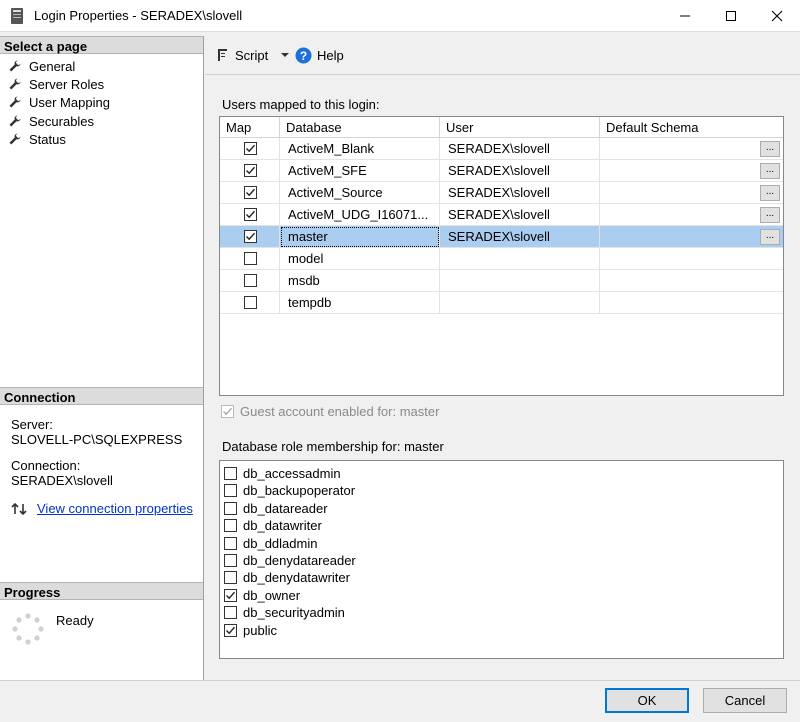 This screenshot has height=722, width=800. What do you see at coordinates (252, 55) in the screenshot?
I see `script-label: Script` at bounding box center [252, 55].